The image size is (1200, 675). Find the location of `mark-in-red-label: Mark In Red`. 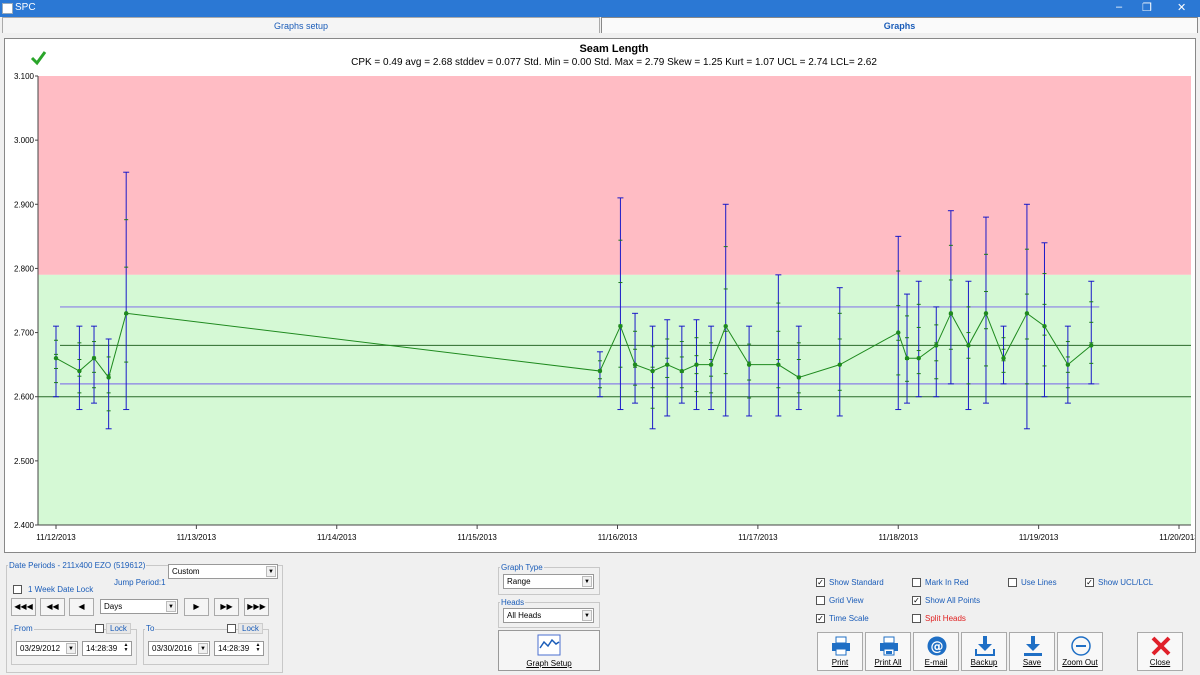

mark-in-red-label: Mark In Red is located at coordinates (947, 582).